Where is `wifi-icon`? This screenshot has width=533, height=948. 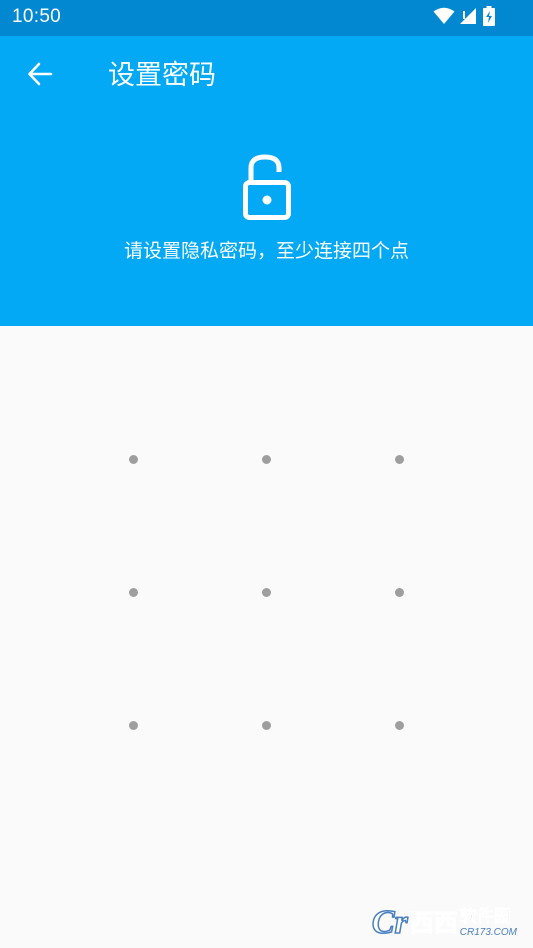
wifi-icon is located at coordinates (444, 18).